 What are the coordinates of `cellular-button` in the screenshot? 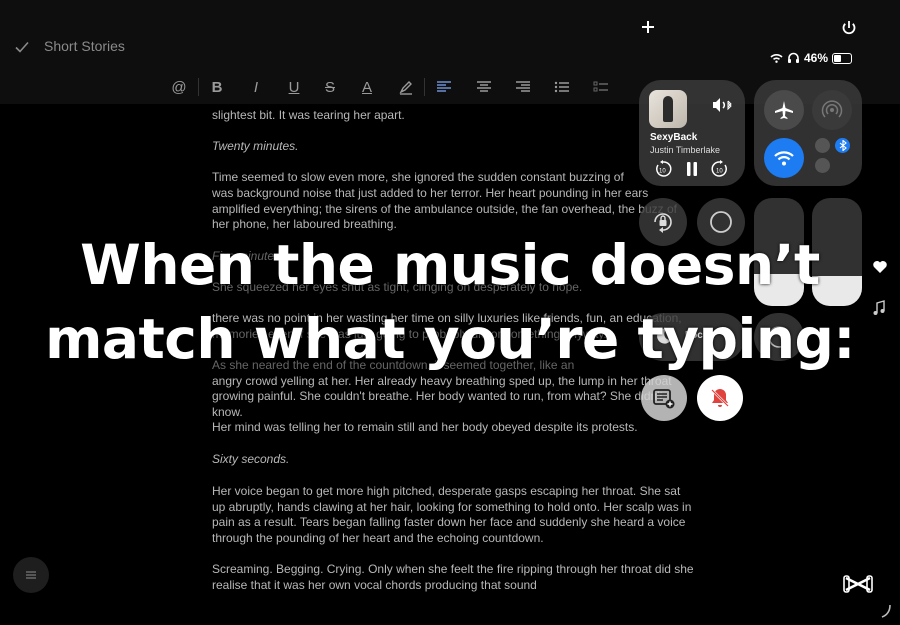 It's located at (822, 145).